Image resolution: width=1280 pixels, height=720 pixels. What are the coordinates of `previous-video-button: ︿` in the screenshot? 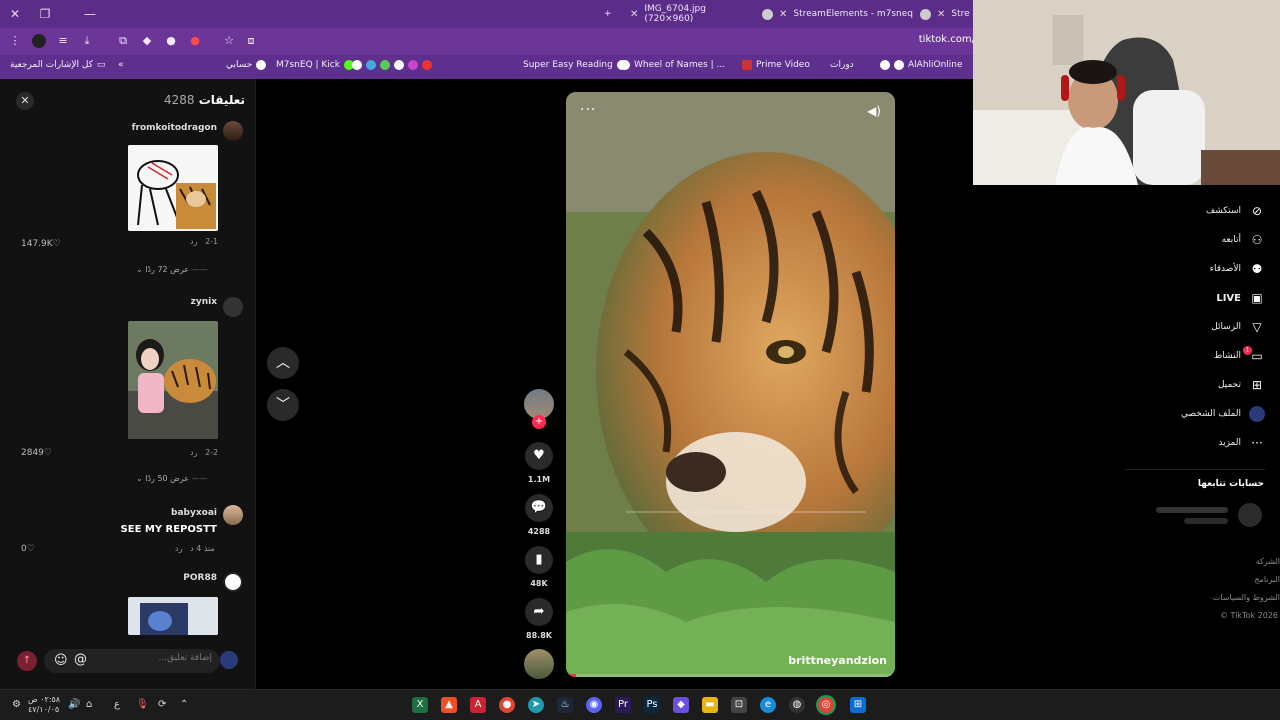 It's located at (283, 363).